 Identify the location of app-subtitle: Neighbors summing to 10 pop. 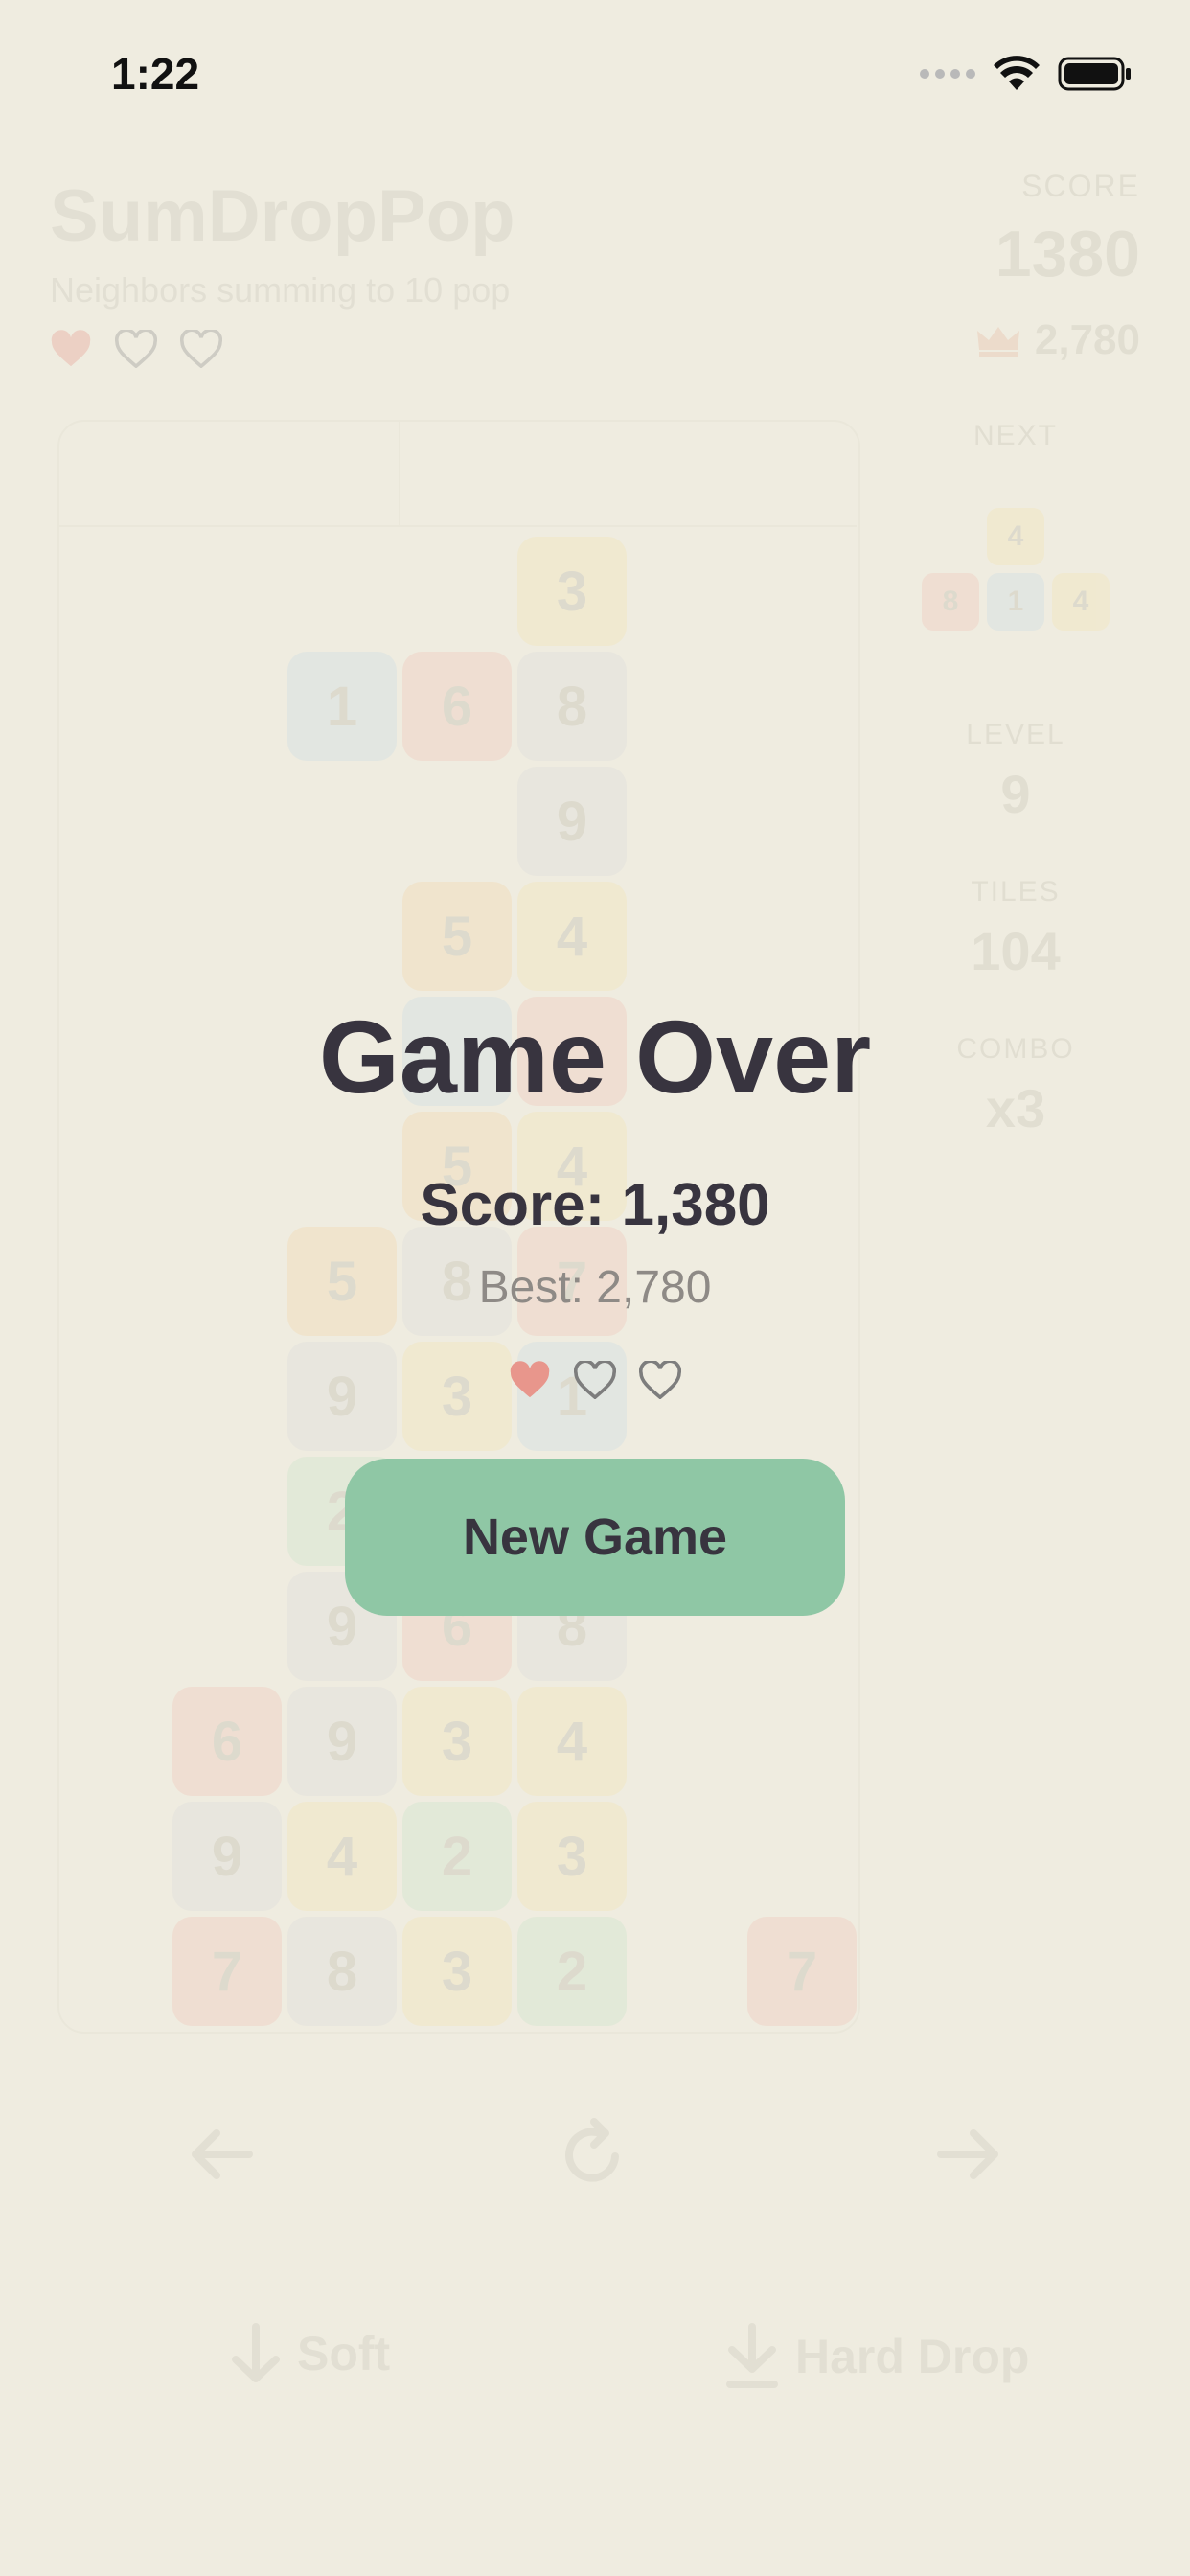
(280, 290).